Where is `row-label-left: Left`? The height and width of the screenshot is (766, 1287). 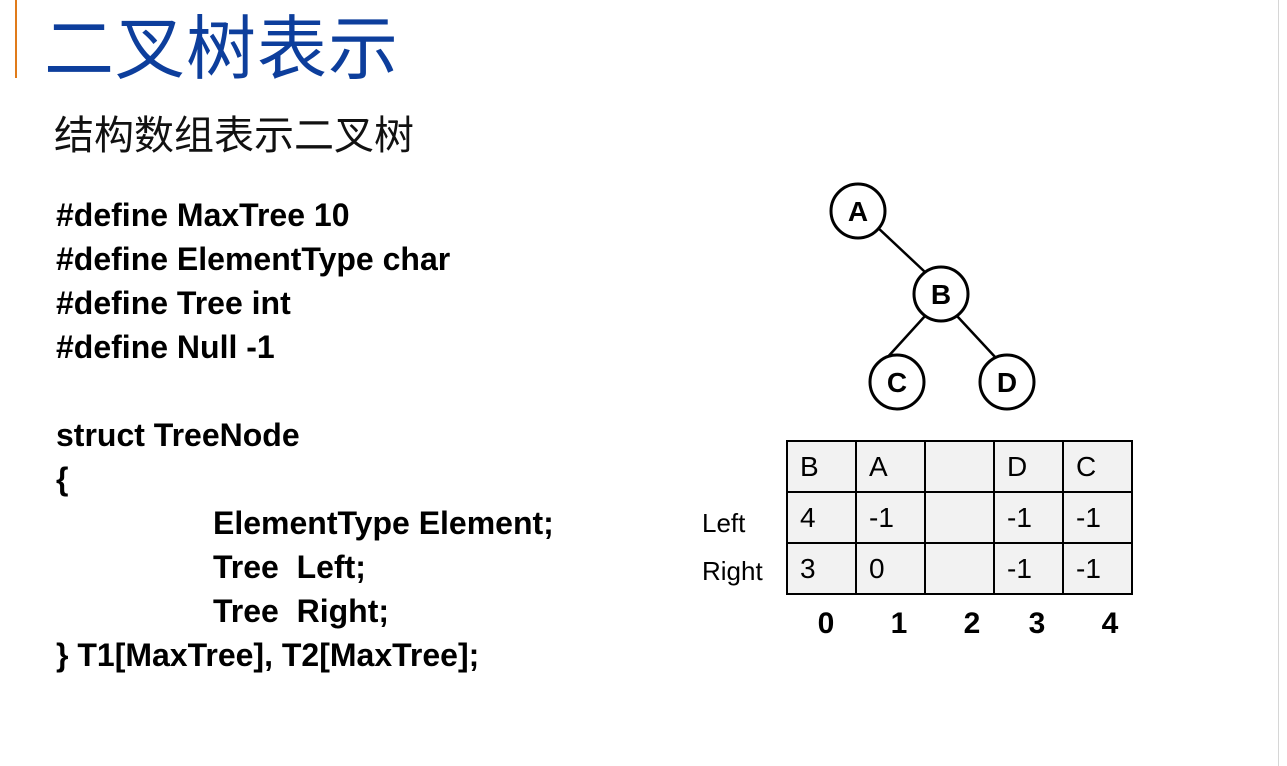
row-label-left: Left is located at coordinates (724, 523).